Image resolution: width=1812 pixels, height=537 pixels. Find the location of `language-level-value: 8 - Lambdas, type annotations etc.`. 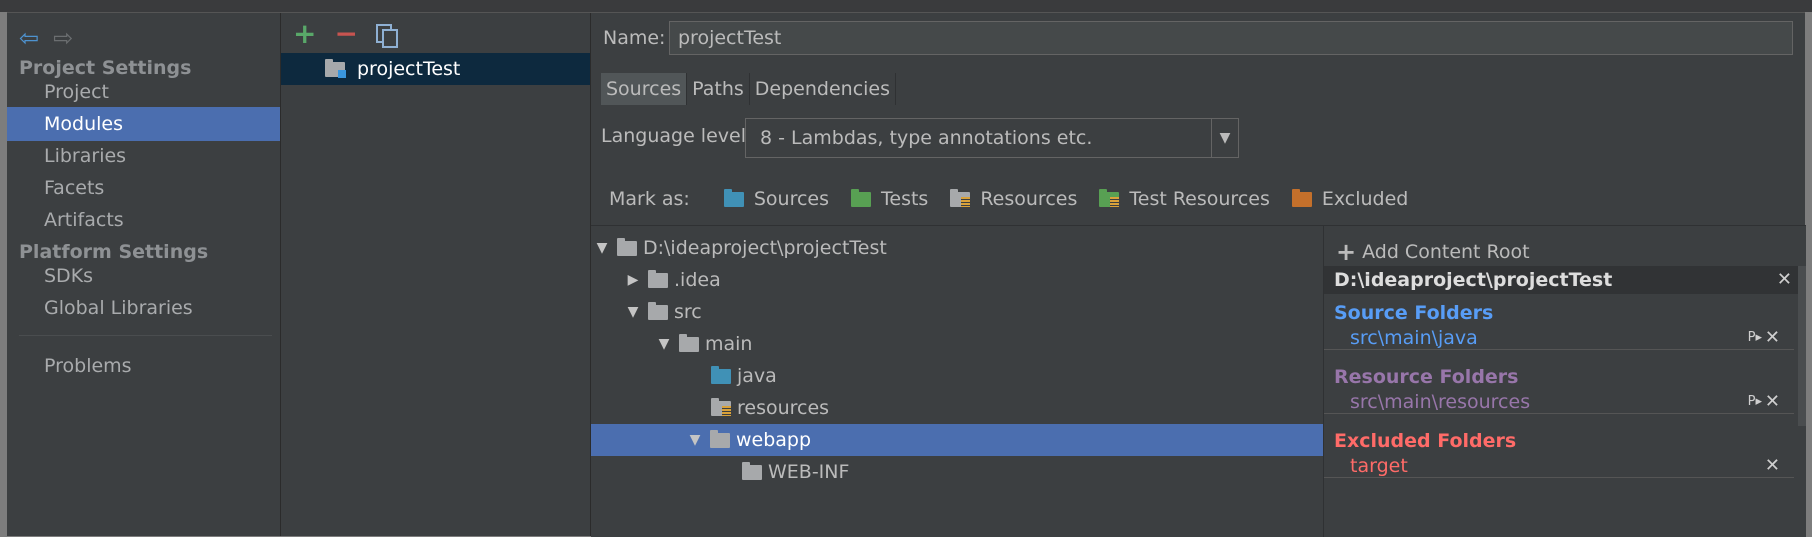

language-level-value: 8 - Lambdas, type annotations etc. is located at coordinates (926, 138).